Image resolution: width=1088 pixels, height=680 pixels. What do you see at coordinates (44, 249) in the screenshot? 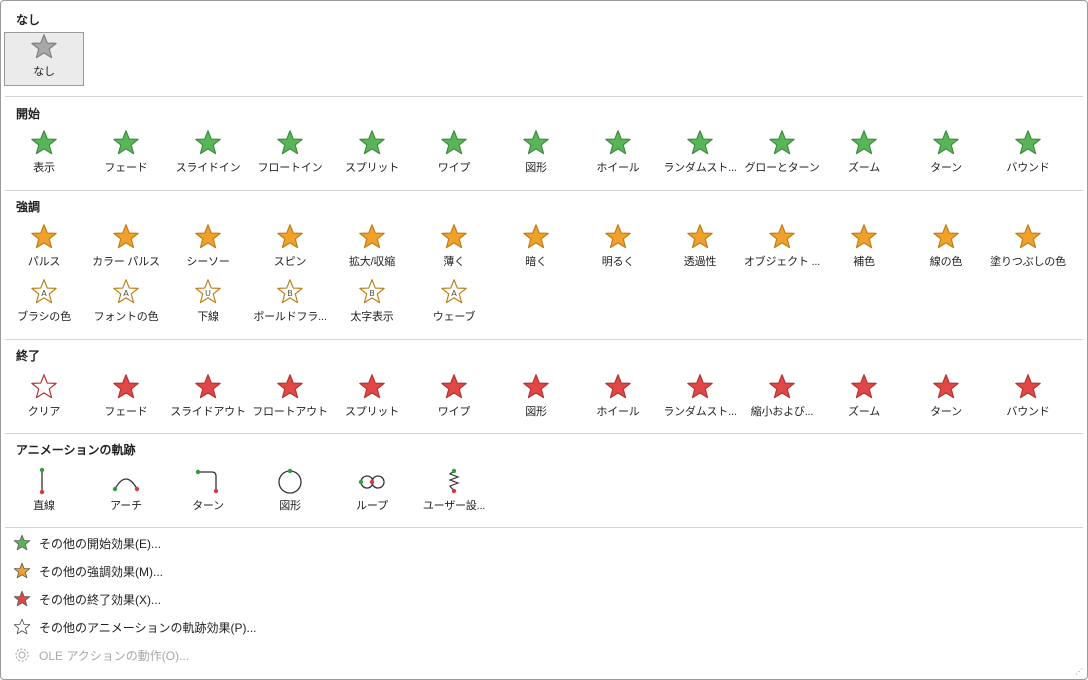
I see `emphasis-effect-item: パルス` at bounding box center [44, 249].